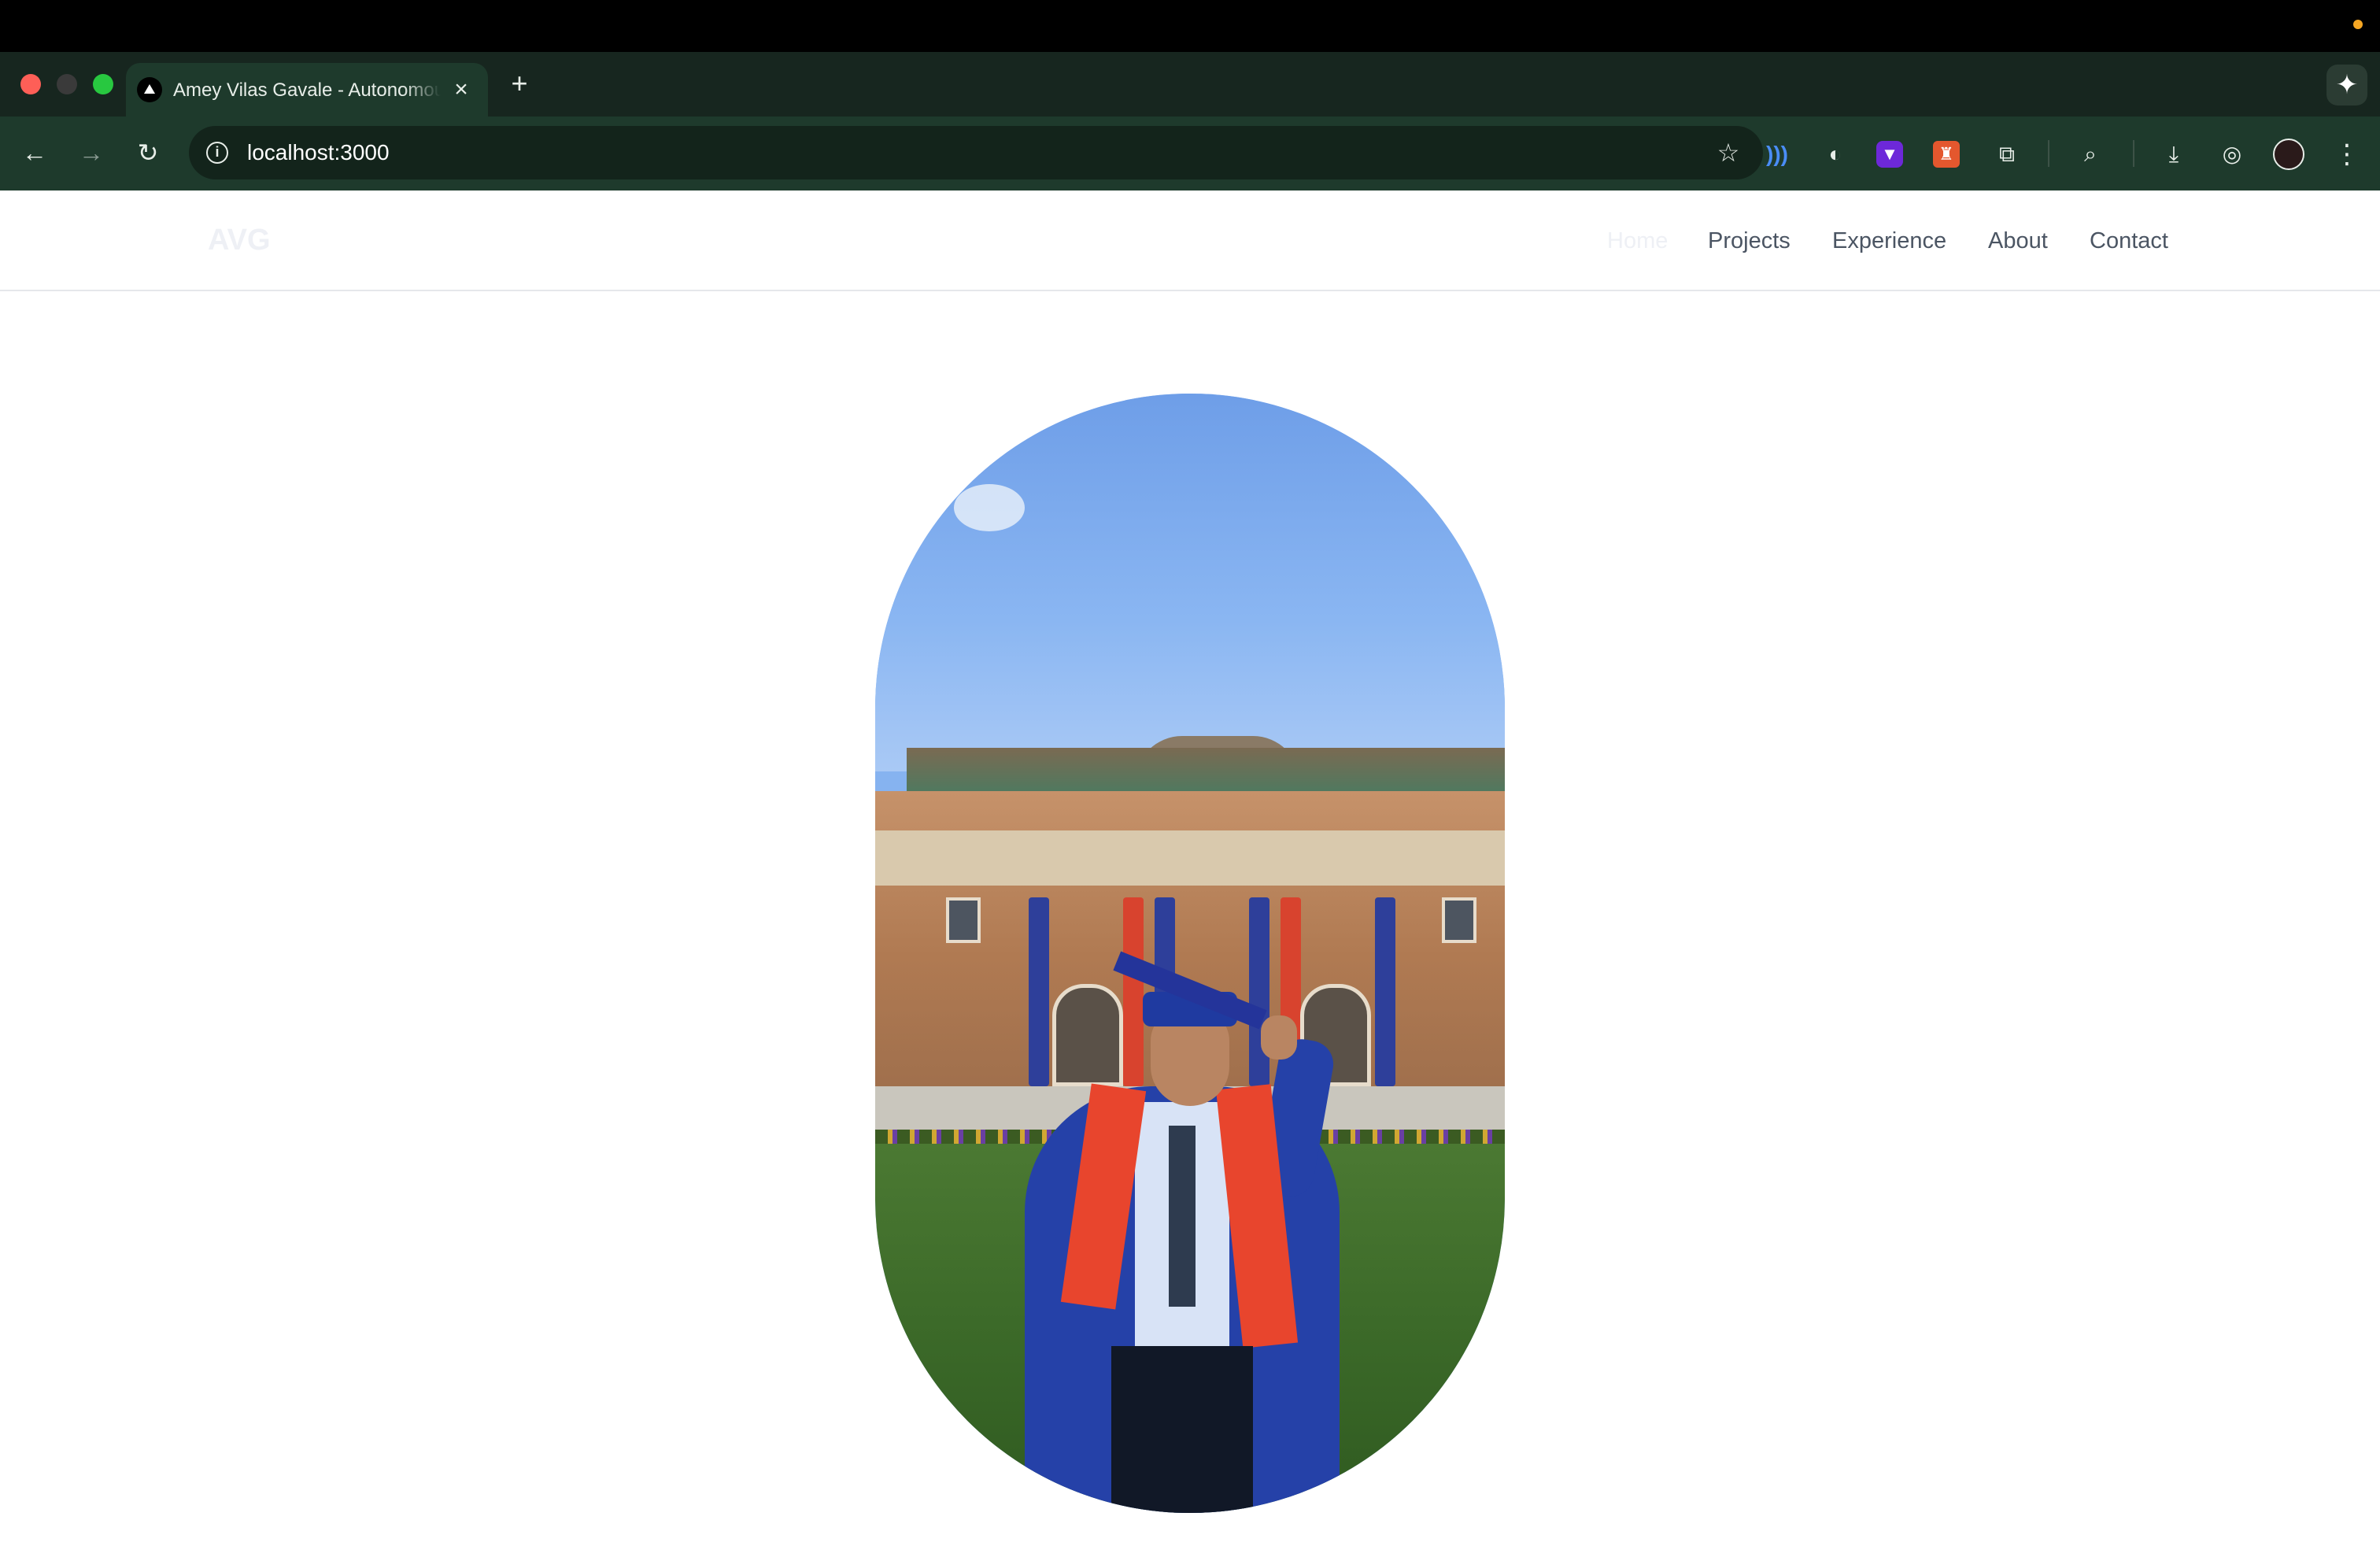 The image size is (2380, 1546). I want to click on tab-title: Amey Vilas Gavale - Autonomous, so click(307, 90).